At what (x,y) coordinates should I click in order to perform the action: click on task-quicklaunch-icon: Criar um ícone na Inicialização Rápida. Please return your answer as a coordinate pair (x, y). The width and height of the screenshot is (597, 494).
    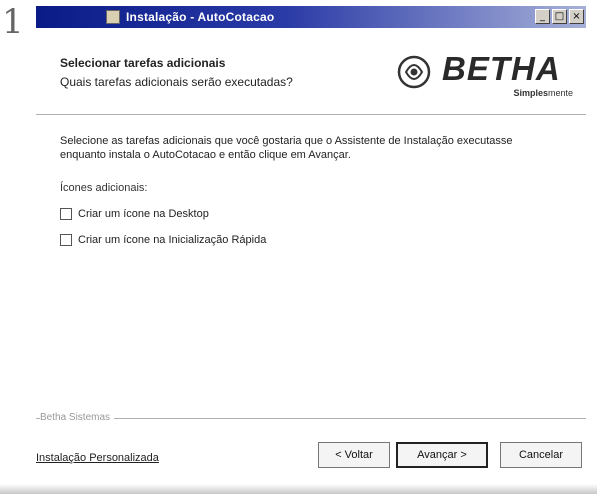
    Looking at the image, I should click on (163, 240).